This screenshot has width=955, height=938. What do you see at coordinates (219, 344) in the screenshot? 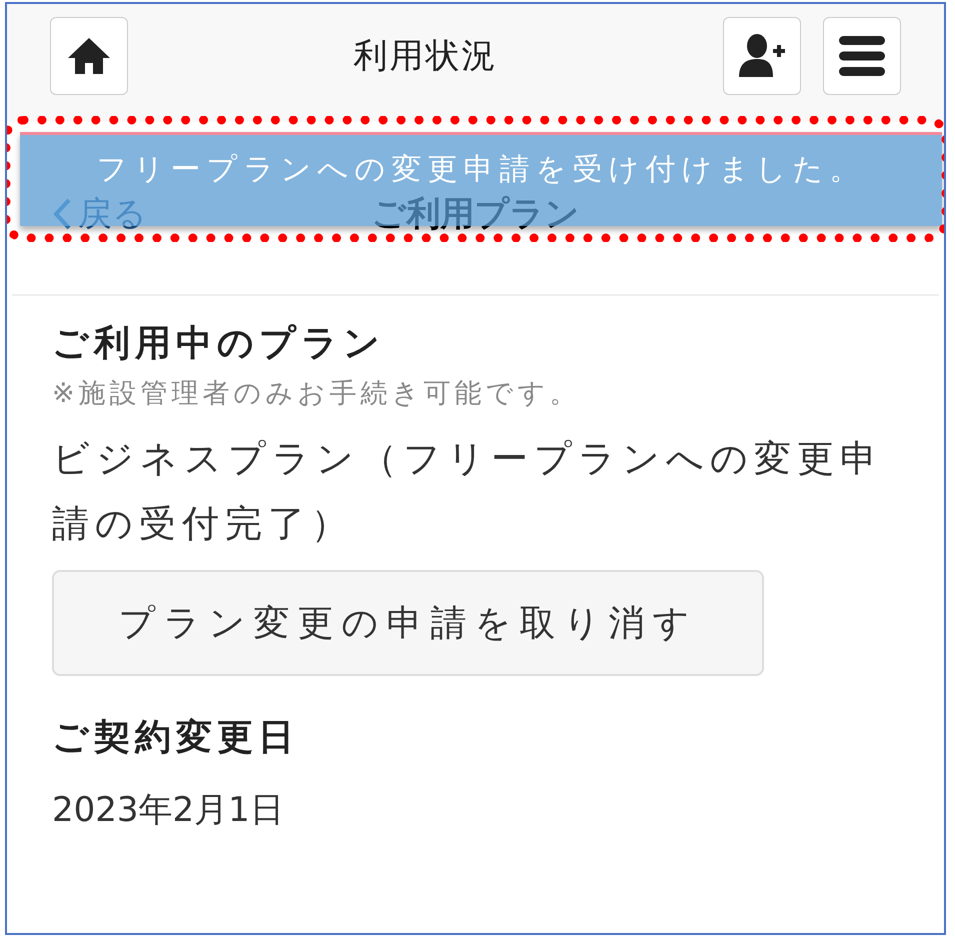
I see `section-heading: ご利用中のプラン` at bounding box center [219, 344].